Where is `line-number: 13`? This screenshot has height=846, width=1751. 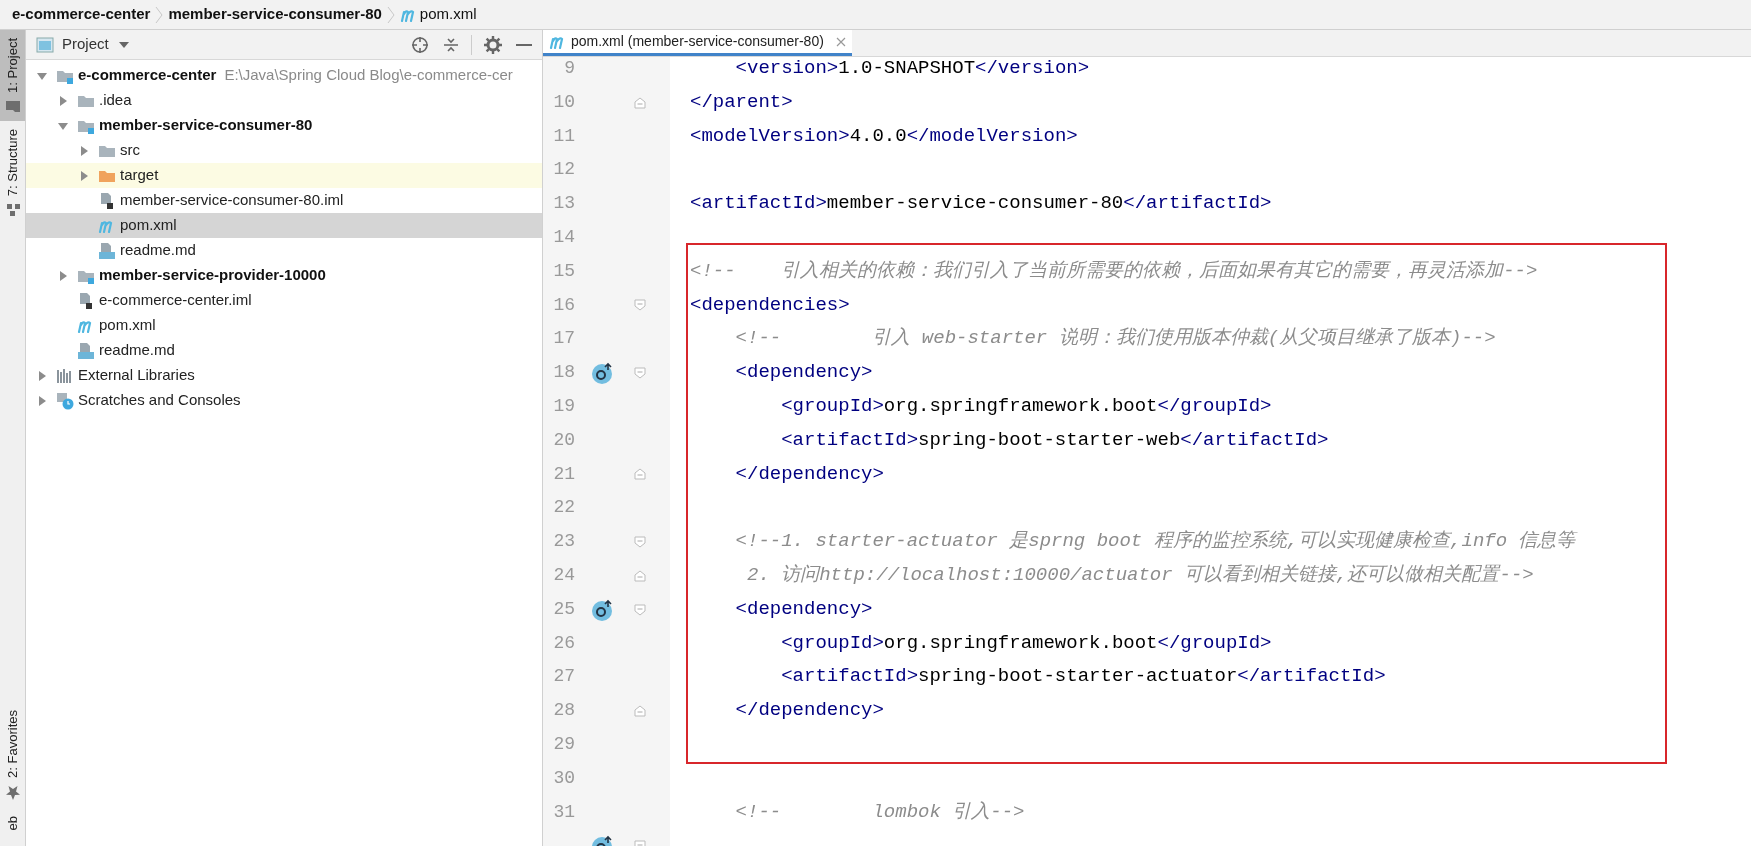
line-number: 13 is located at coordinates (564, 204).